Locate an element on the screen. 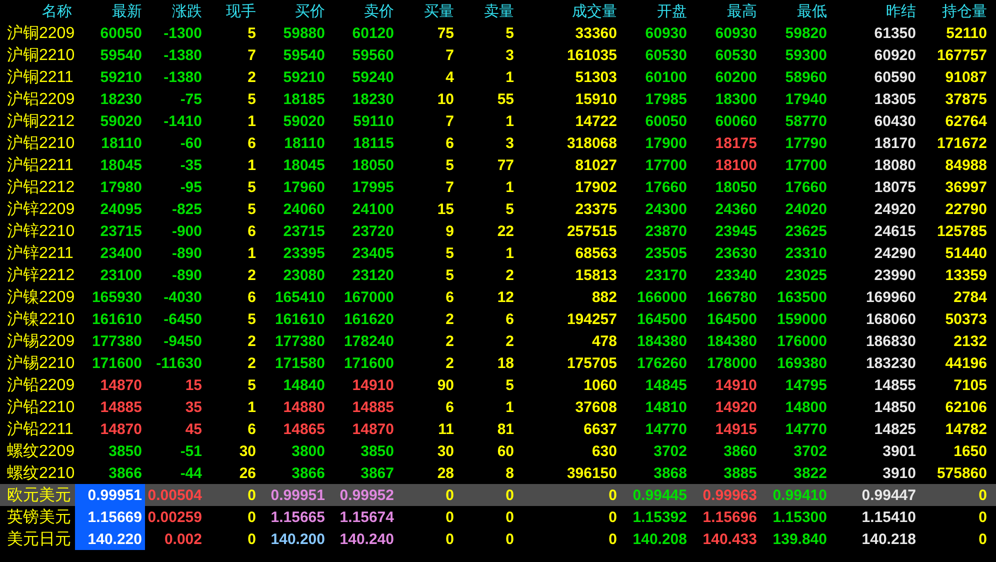  column-header: 最高 is located at coordinates (725, 11).